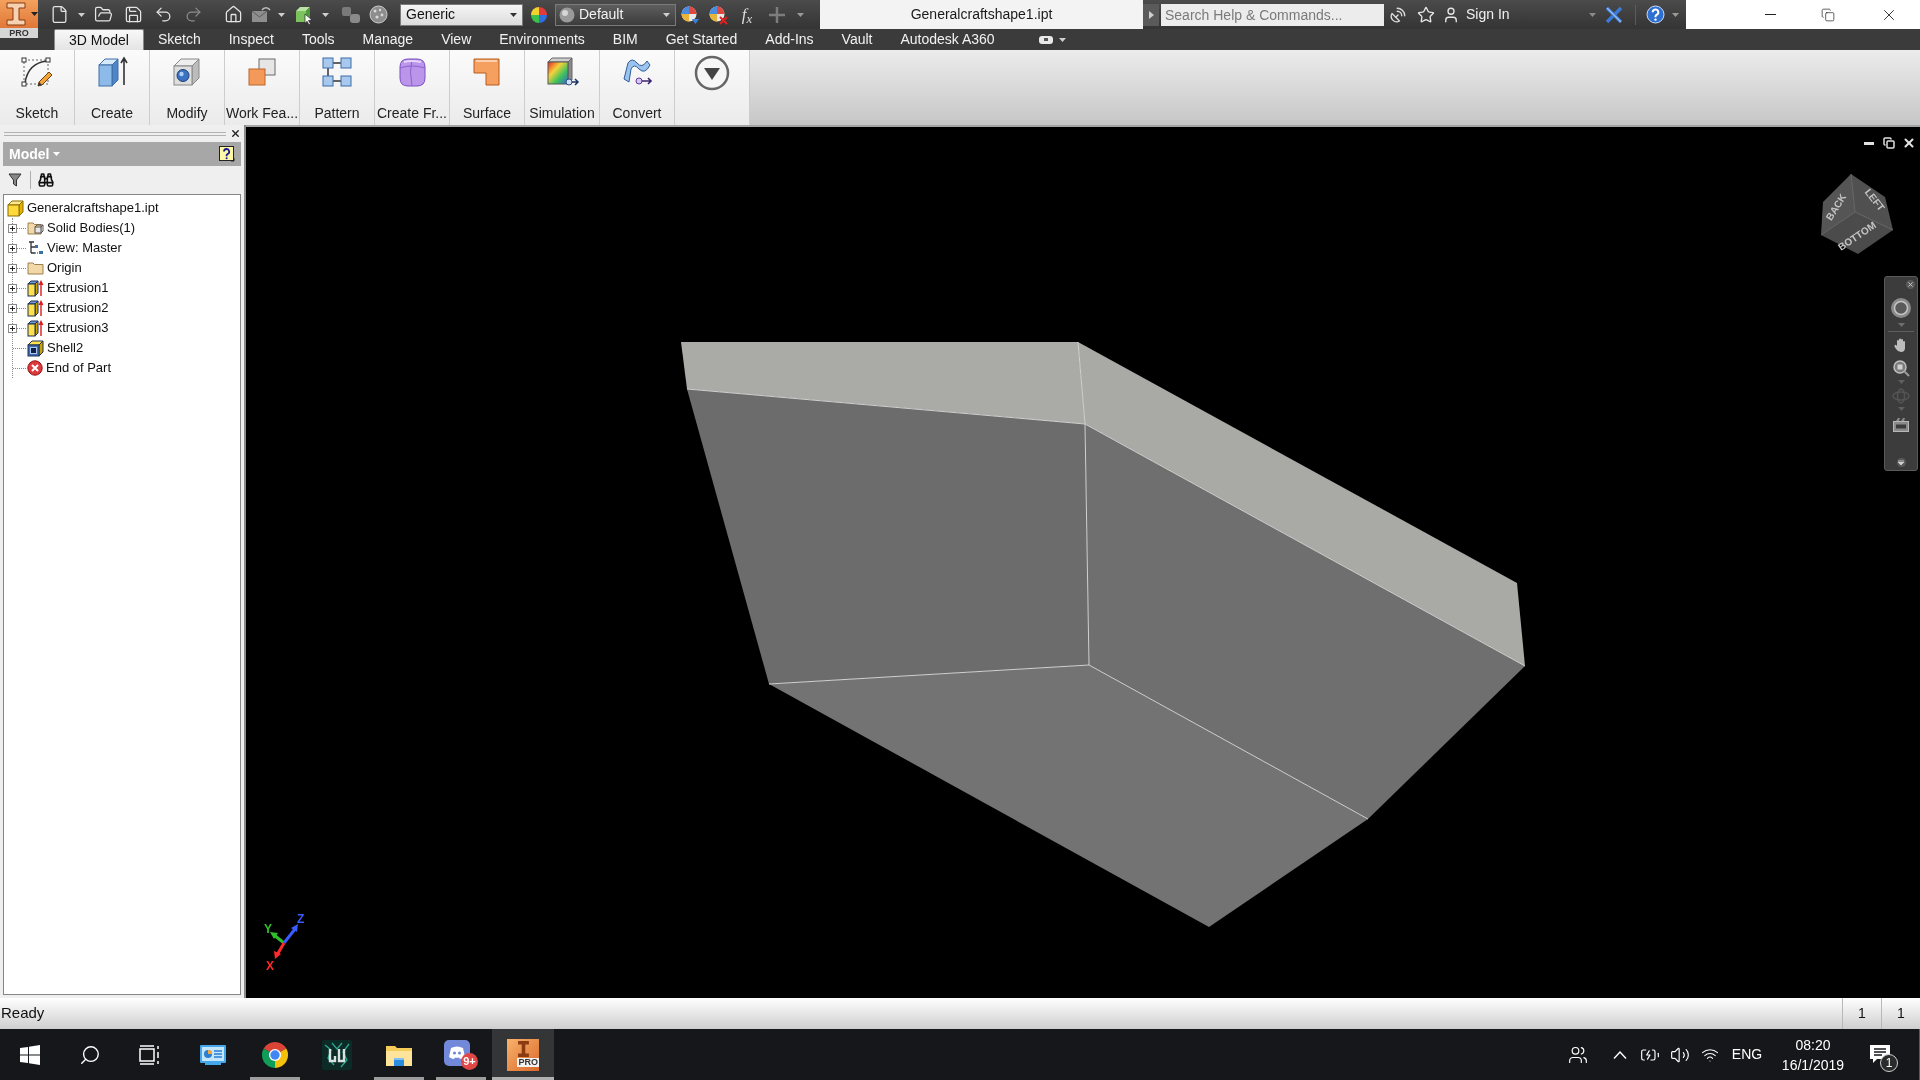 Image resolution: width=1920 pixels, height=1080 pixels. What do you see at coordinates (150, 1054) in the screenshot?
I see `task-view-icon` at bounding box center [150, 1054].